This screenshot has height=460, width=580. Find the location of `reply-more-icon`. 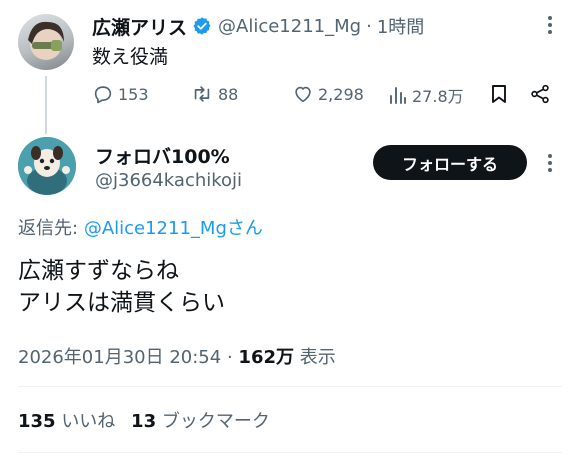

reply-more-icon is located at coordinates (550, 163).